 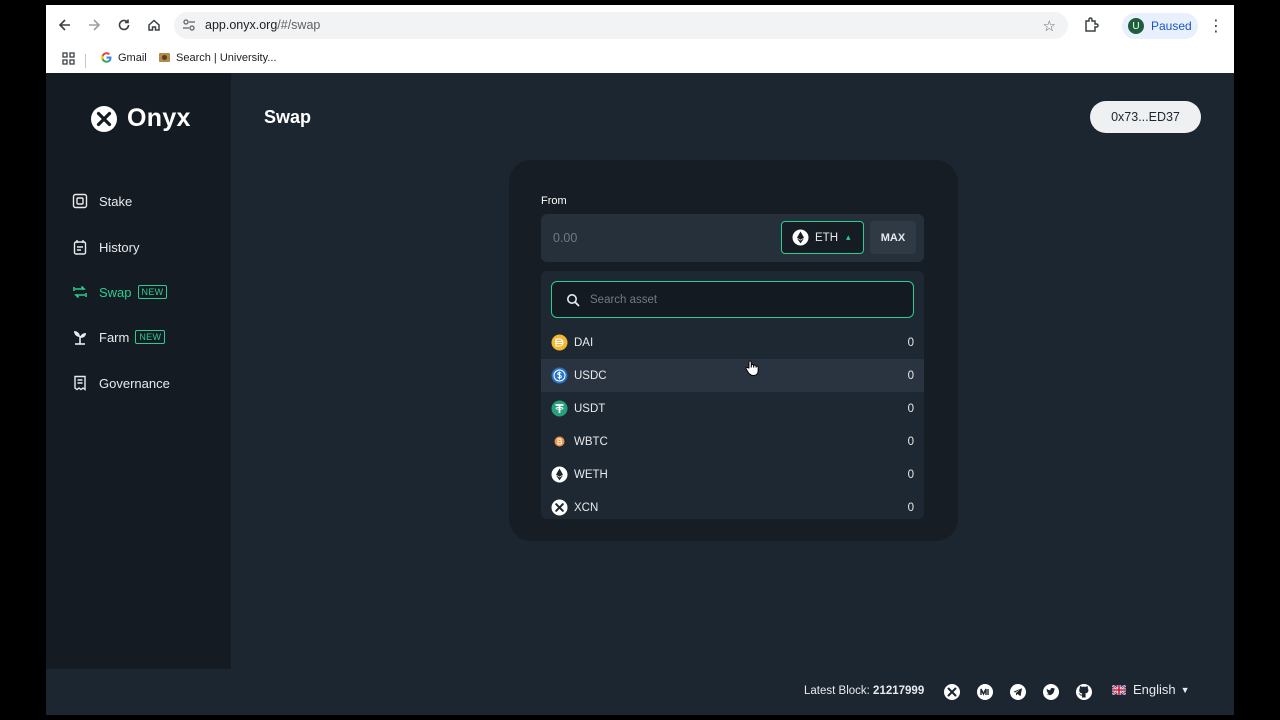 What do you see at coordinates (732, 408) in the screenshot?
I see `asset-row-usdt: USDT 0` at bounding box center [732, 408].